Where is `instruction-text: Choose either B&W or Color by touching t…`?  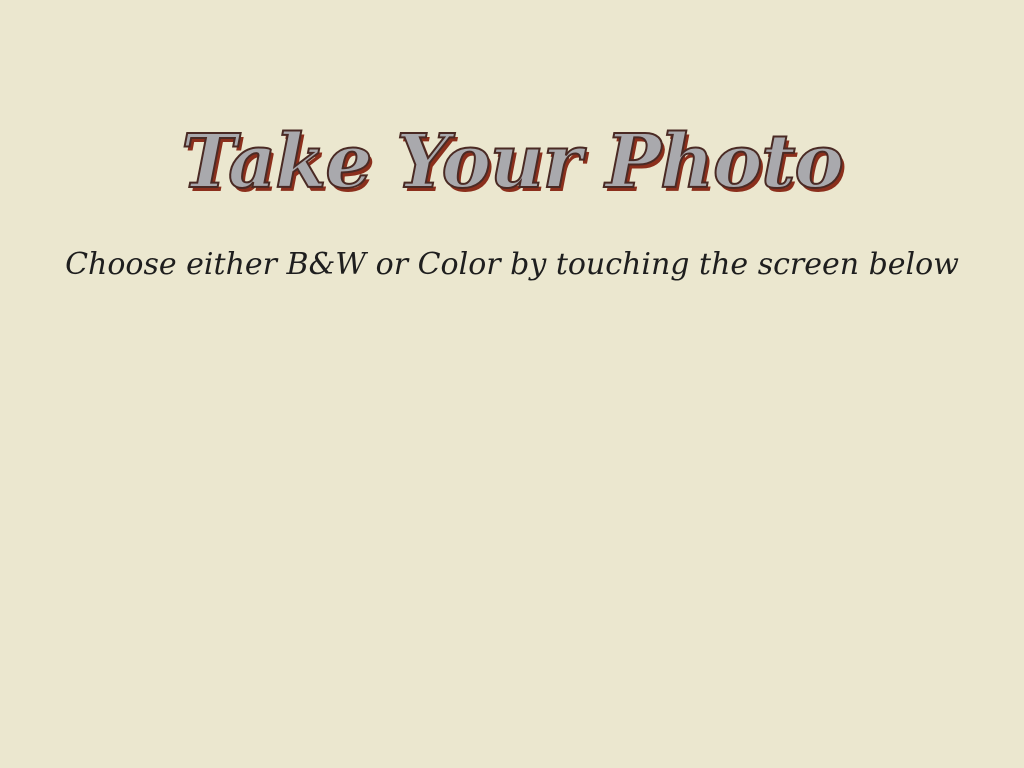
instruction-text: Choose either B&W or Color by touching t… is located at coordinates (512, 264).